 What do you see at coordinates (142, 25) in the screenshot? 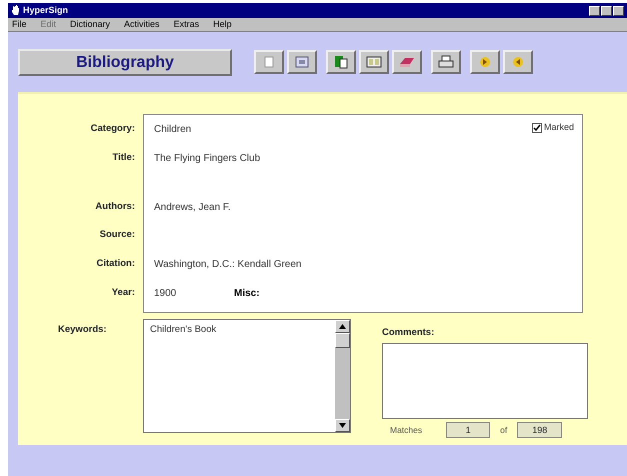
I see `menu-item: Activities` at bounding box center [142, 25].